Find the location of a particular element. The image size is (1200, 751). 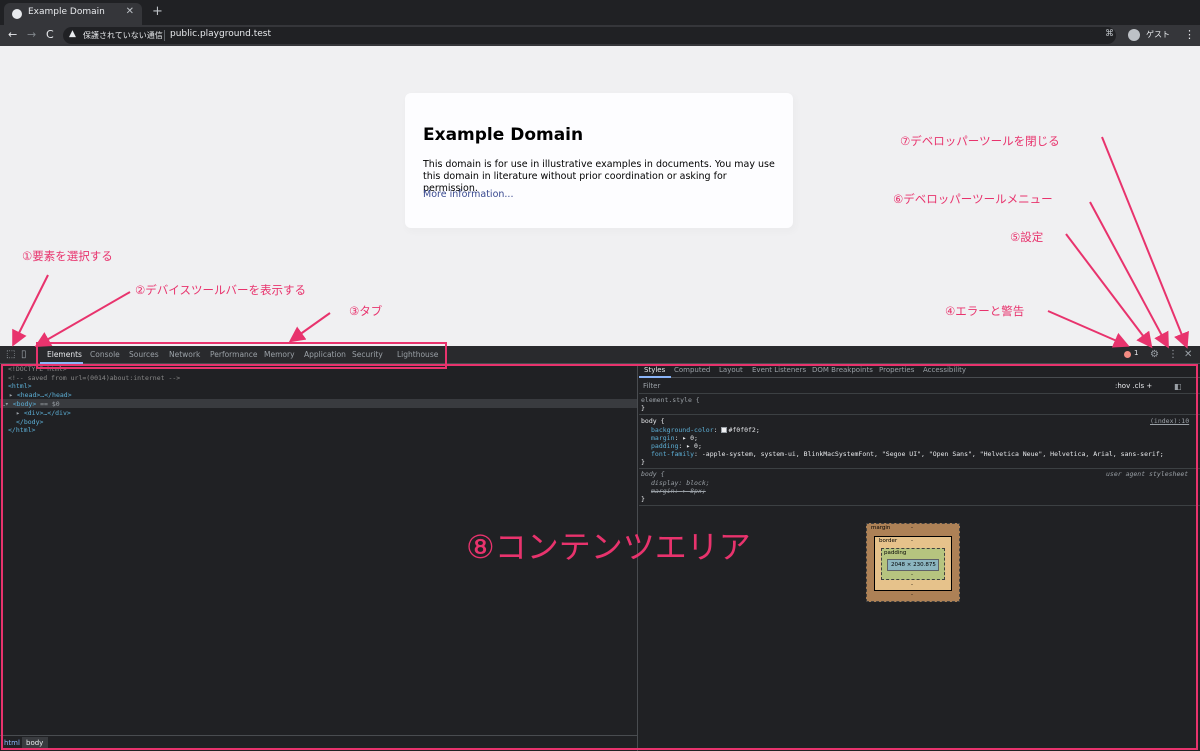

tab-close-icon: ✕ is located at coordinates (130, 11).